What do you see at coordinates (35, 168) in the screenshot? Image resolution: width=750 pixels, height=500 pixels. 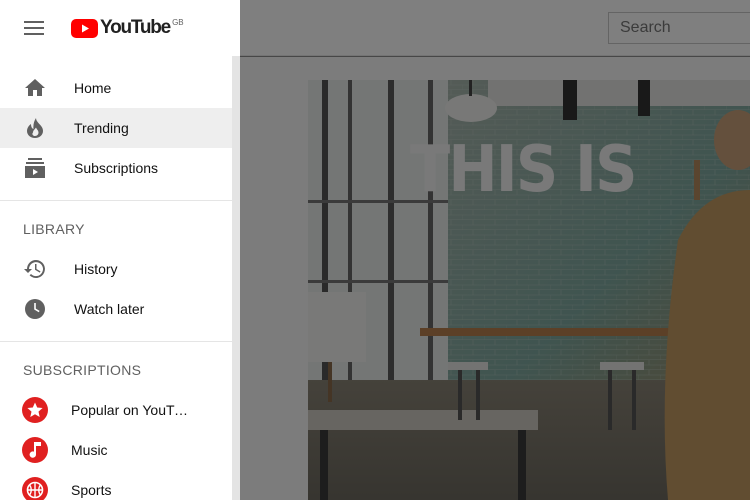 I see `subscriptions-icon` at bounding box center [35, 168].